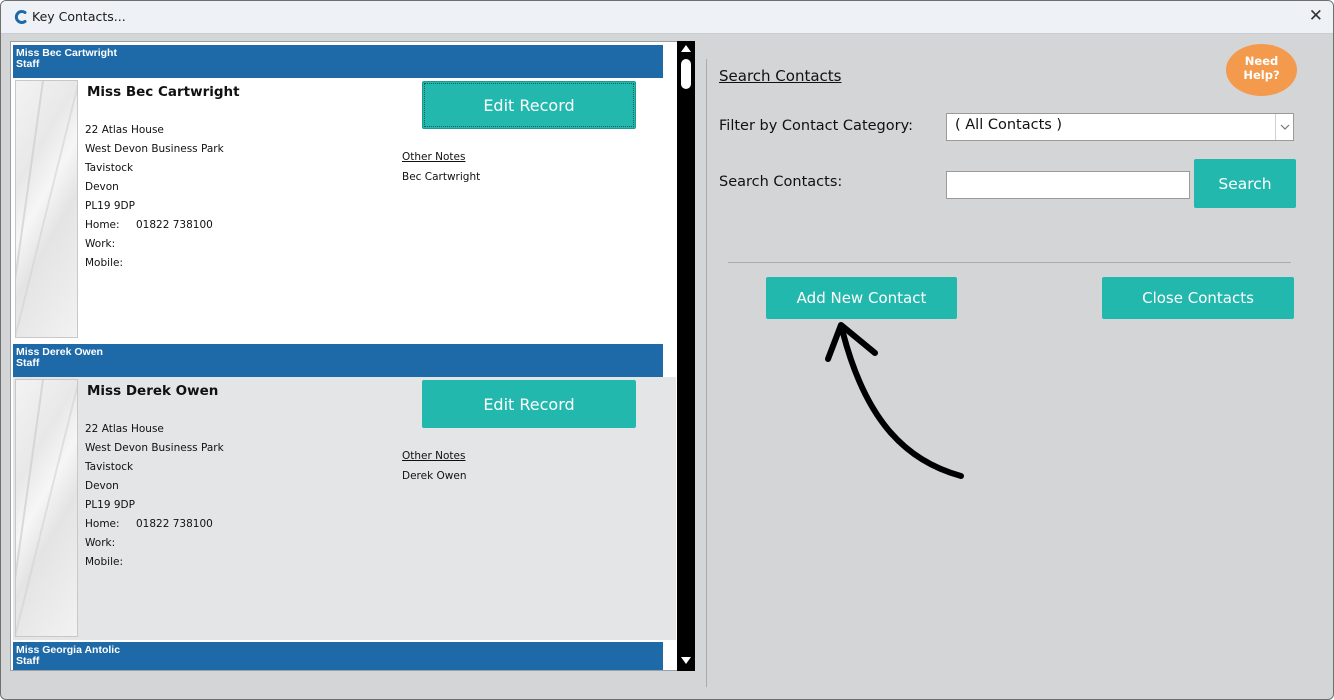 The height and width of the screenshot is (700, 1334). Describe the element at coordinates (706, 373) in the screenshot. I see `panel-divider` at that location.